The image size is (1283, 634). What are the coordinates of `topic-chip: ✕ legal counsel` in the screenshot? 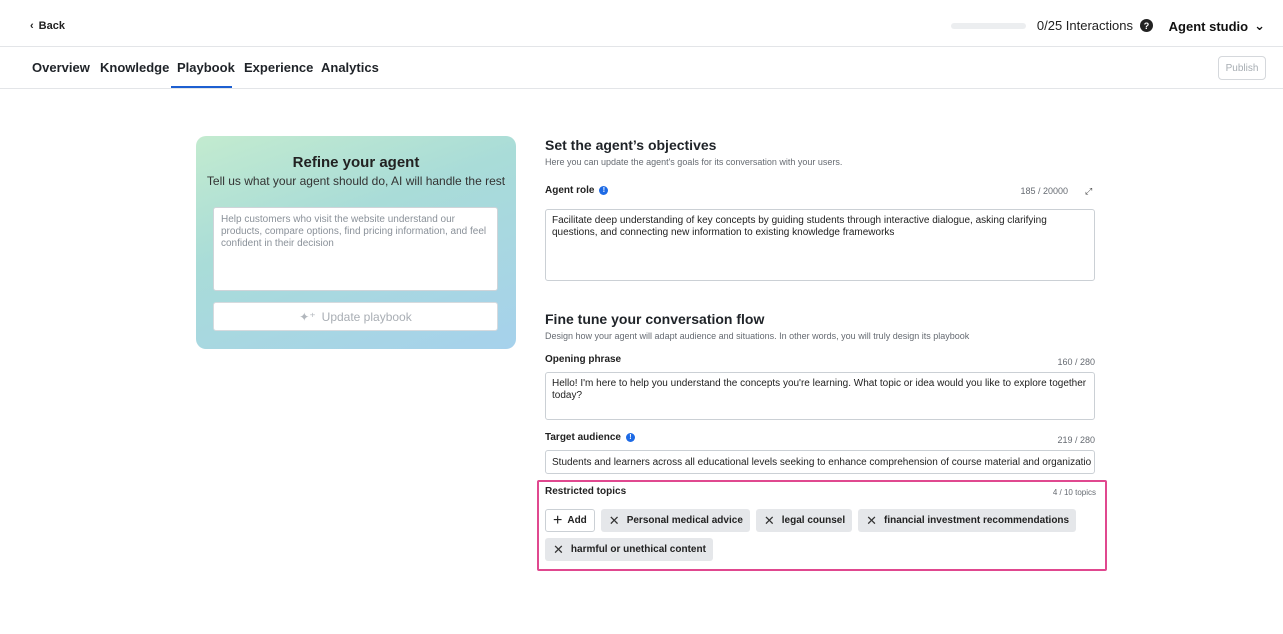 It's located at (804, 520).